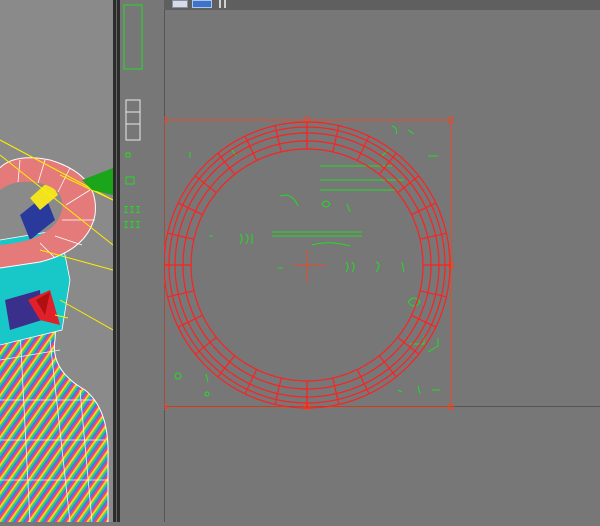 The image size is (600, 526). What do you see at coordinates (180, 4) in the screenshot?
I see `grid-view-icon` at bounding box center [180, 4].